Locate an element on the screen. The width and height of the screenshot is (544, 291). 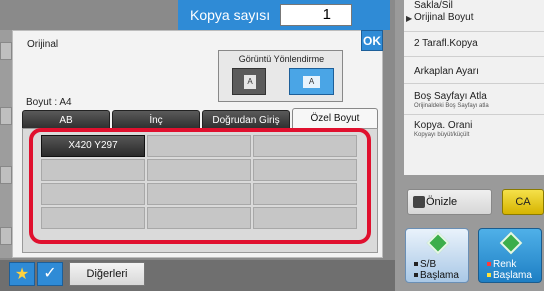
check-button: ✓ is located at coordinates (50, 274).